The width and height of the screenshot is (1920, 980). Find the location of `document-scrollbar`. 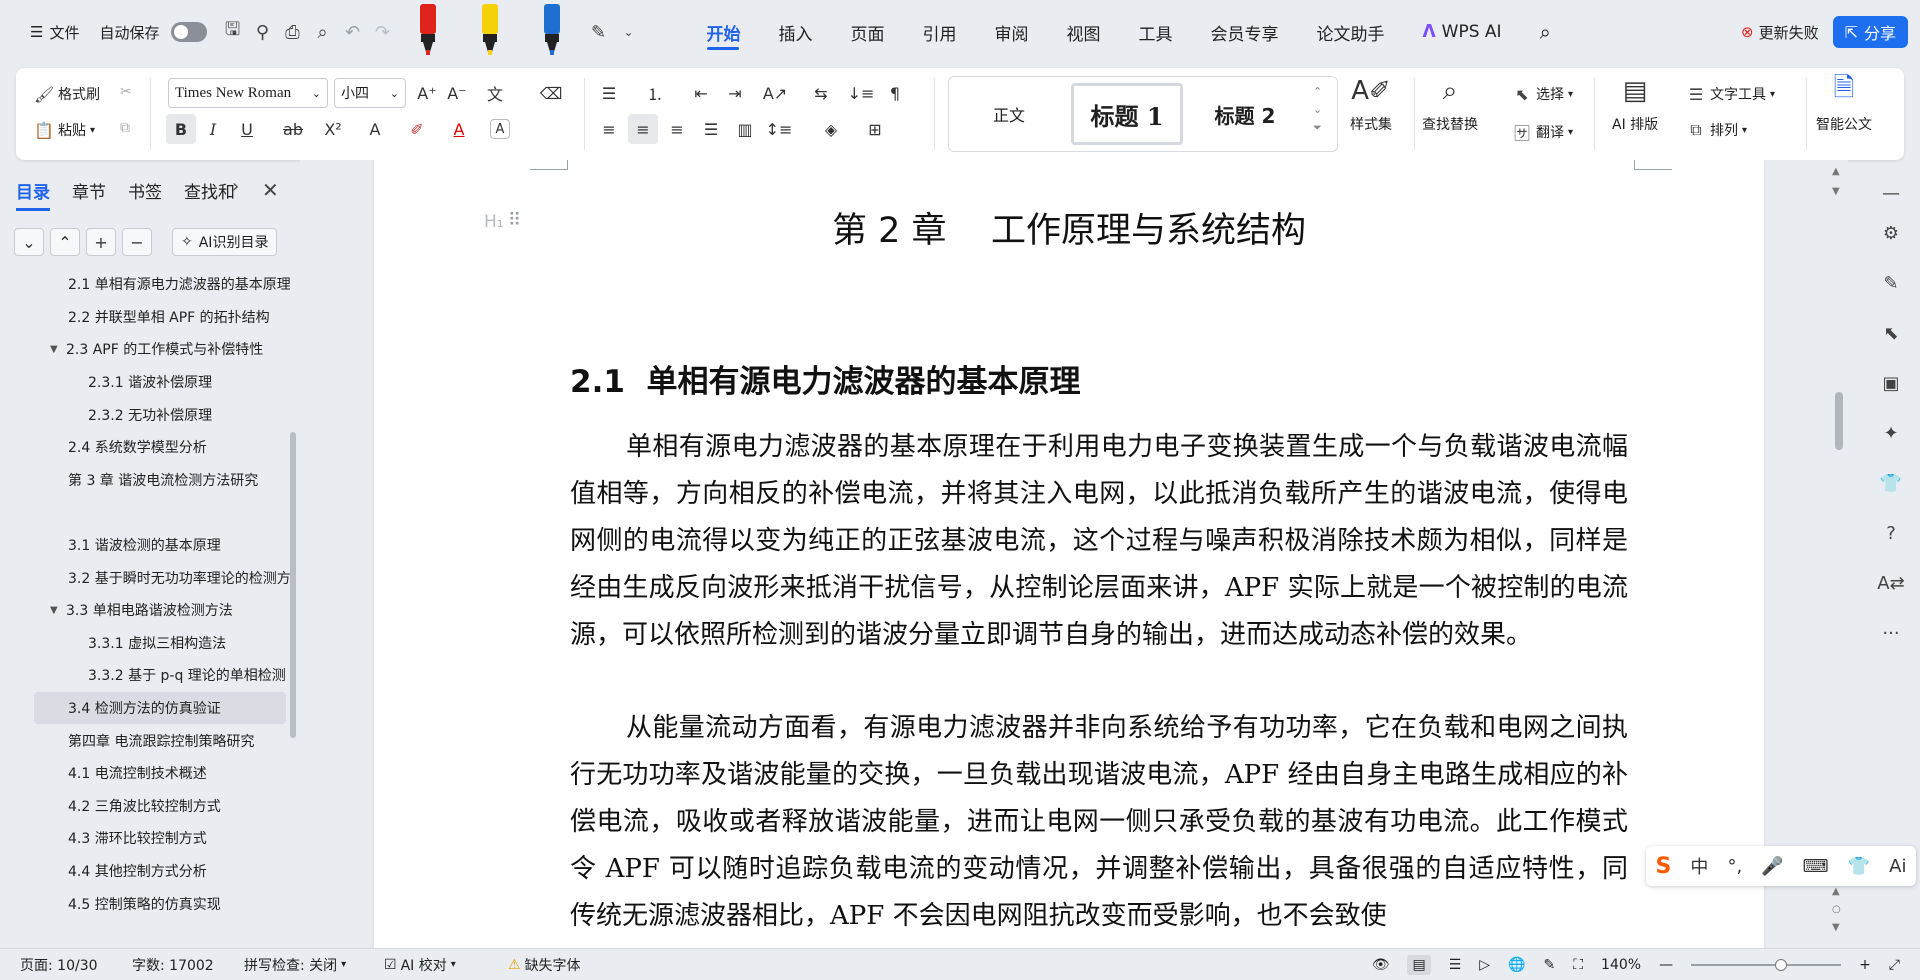

document-scrollbar is located at coordinates (1839, 421).